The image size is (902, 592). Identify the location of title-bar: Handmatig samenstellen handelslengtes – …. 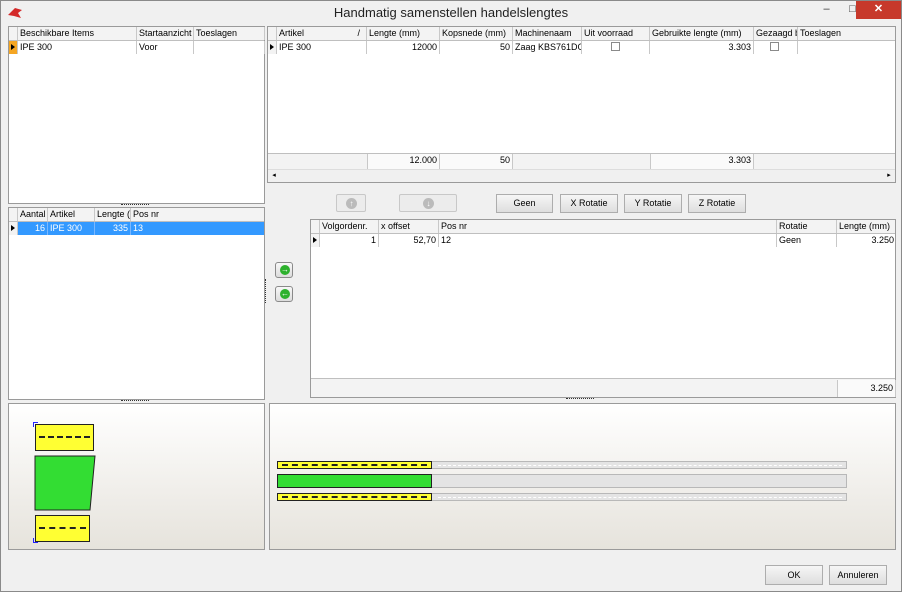
(451, 13).